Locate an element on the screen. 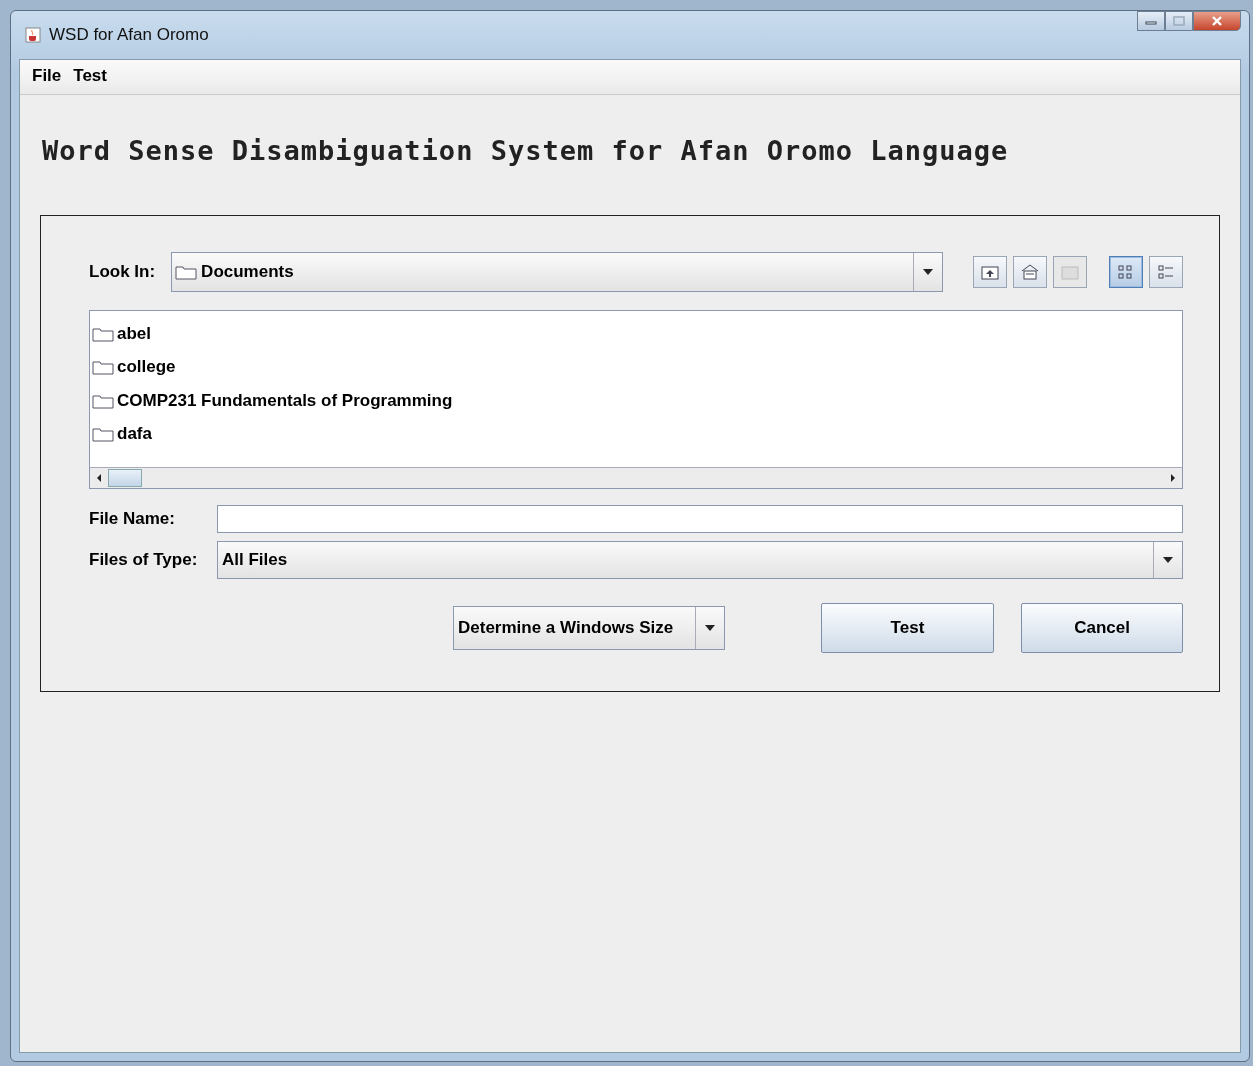  scroll-thumb is located at coordinates (125, 478).